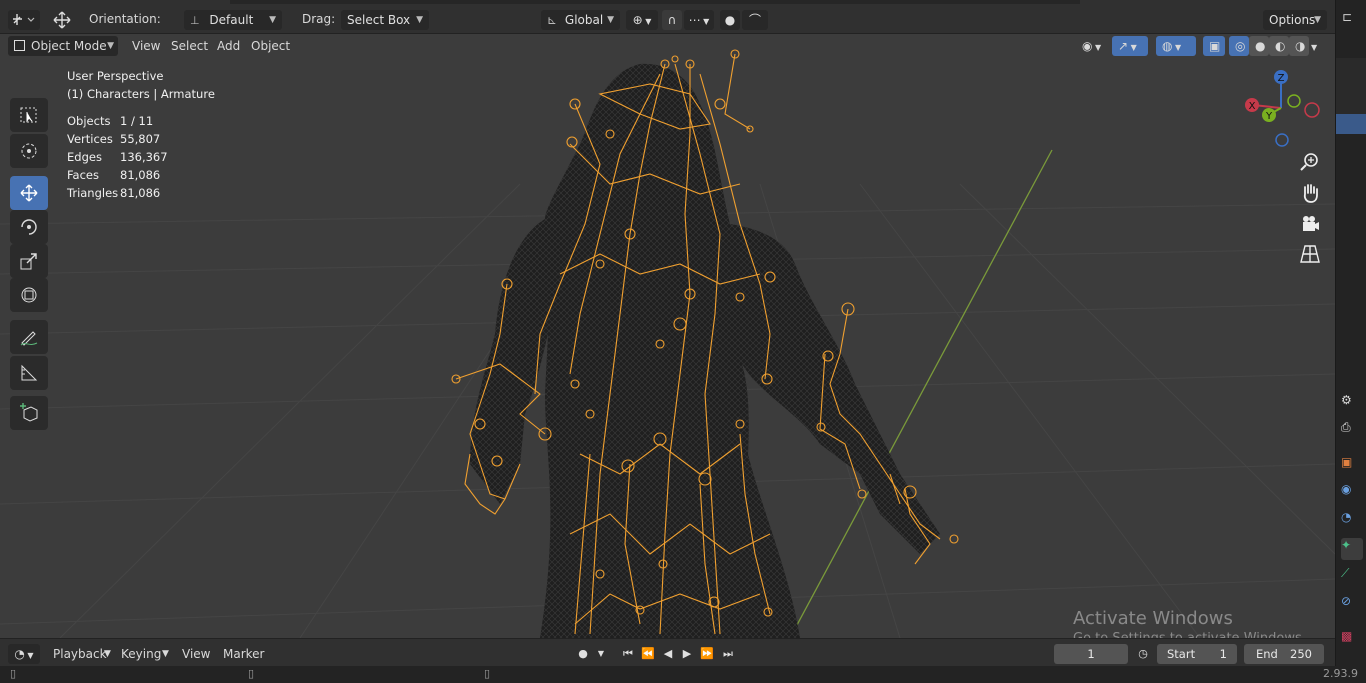 The height and width of the screenshot is (683, 1366). Describe the element at coordinates (1310, 254) in the screenshot. I see `perspective-toggle-button` at that location.